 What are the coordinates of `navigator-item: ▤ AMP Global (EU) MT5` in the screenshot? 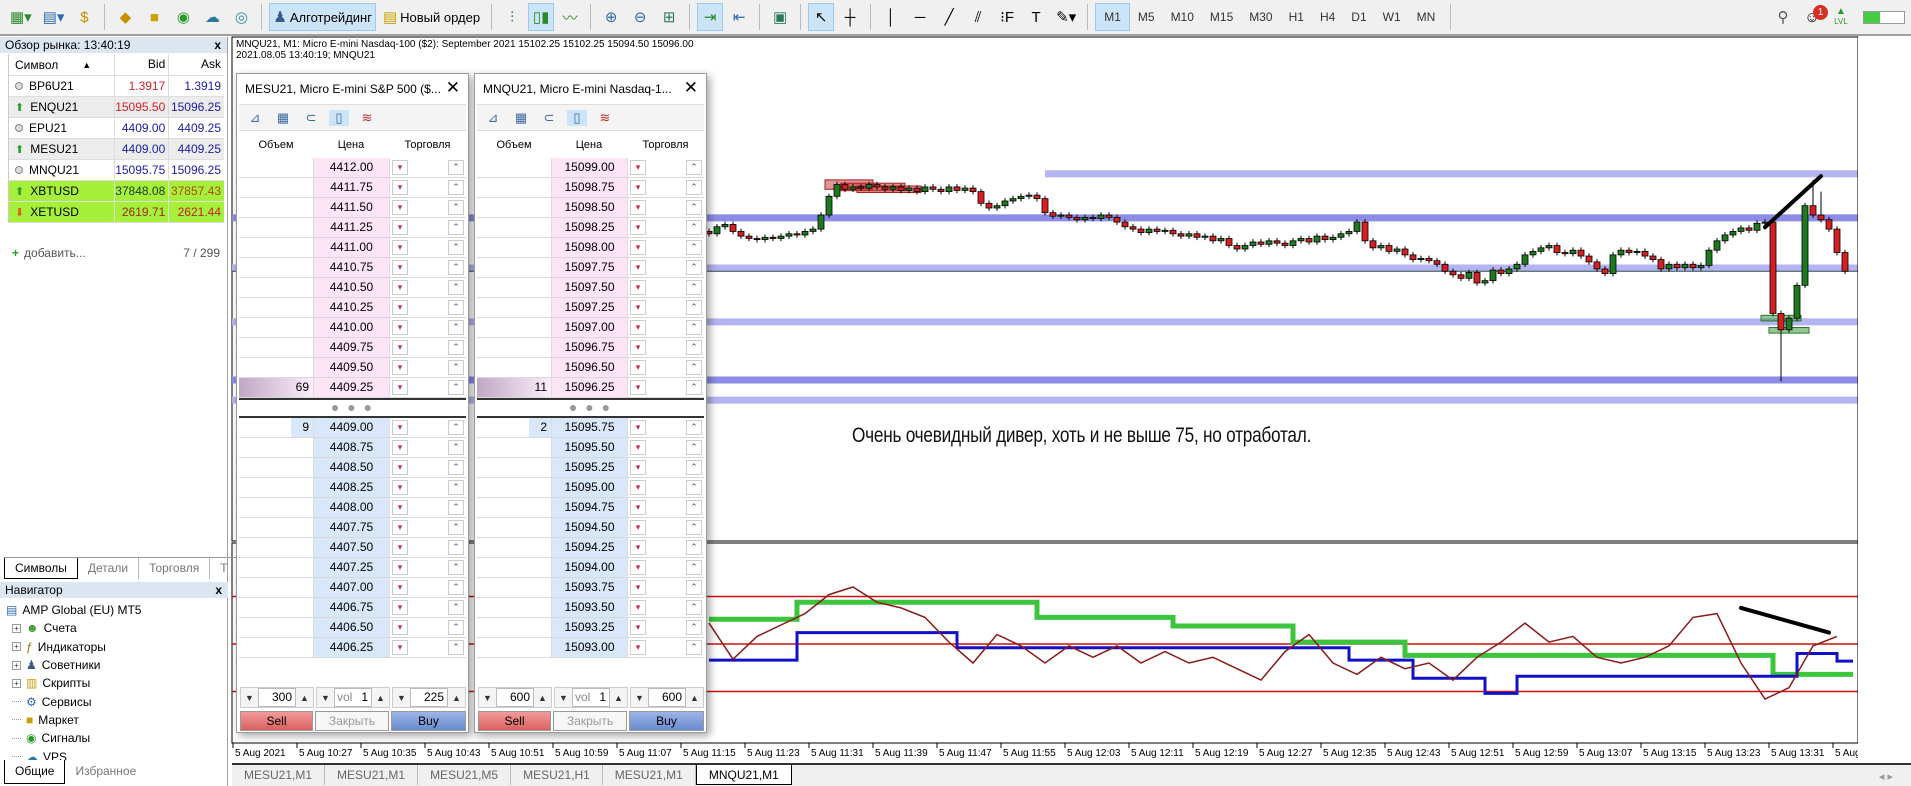 It's located at (114, 610).